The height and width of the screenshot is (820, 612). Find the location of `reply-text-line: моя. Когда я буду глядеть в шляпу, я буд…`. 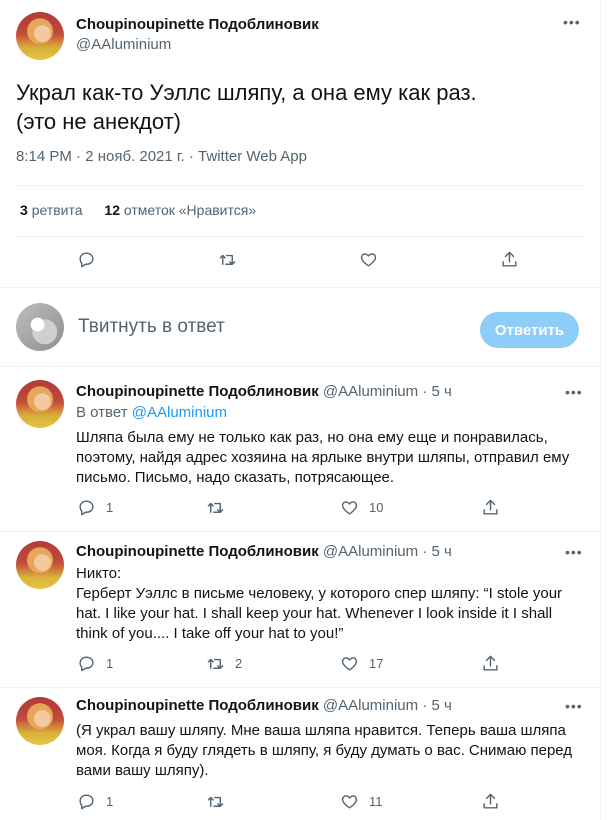

reply-text-line: моя. Когда я буду глядеть в шляпу, я буд… is located at coordinates (324, 750).